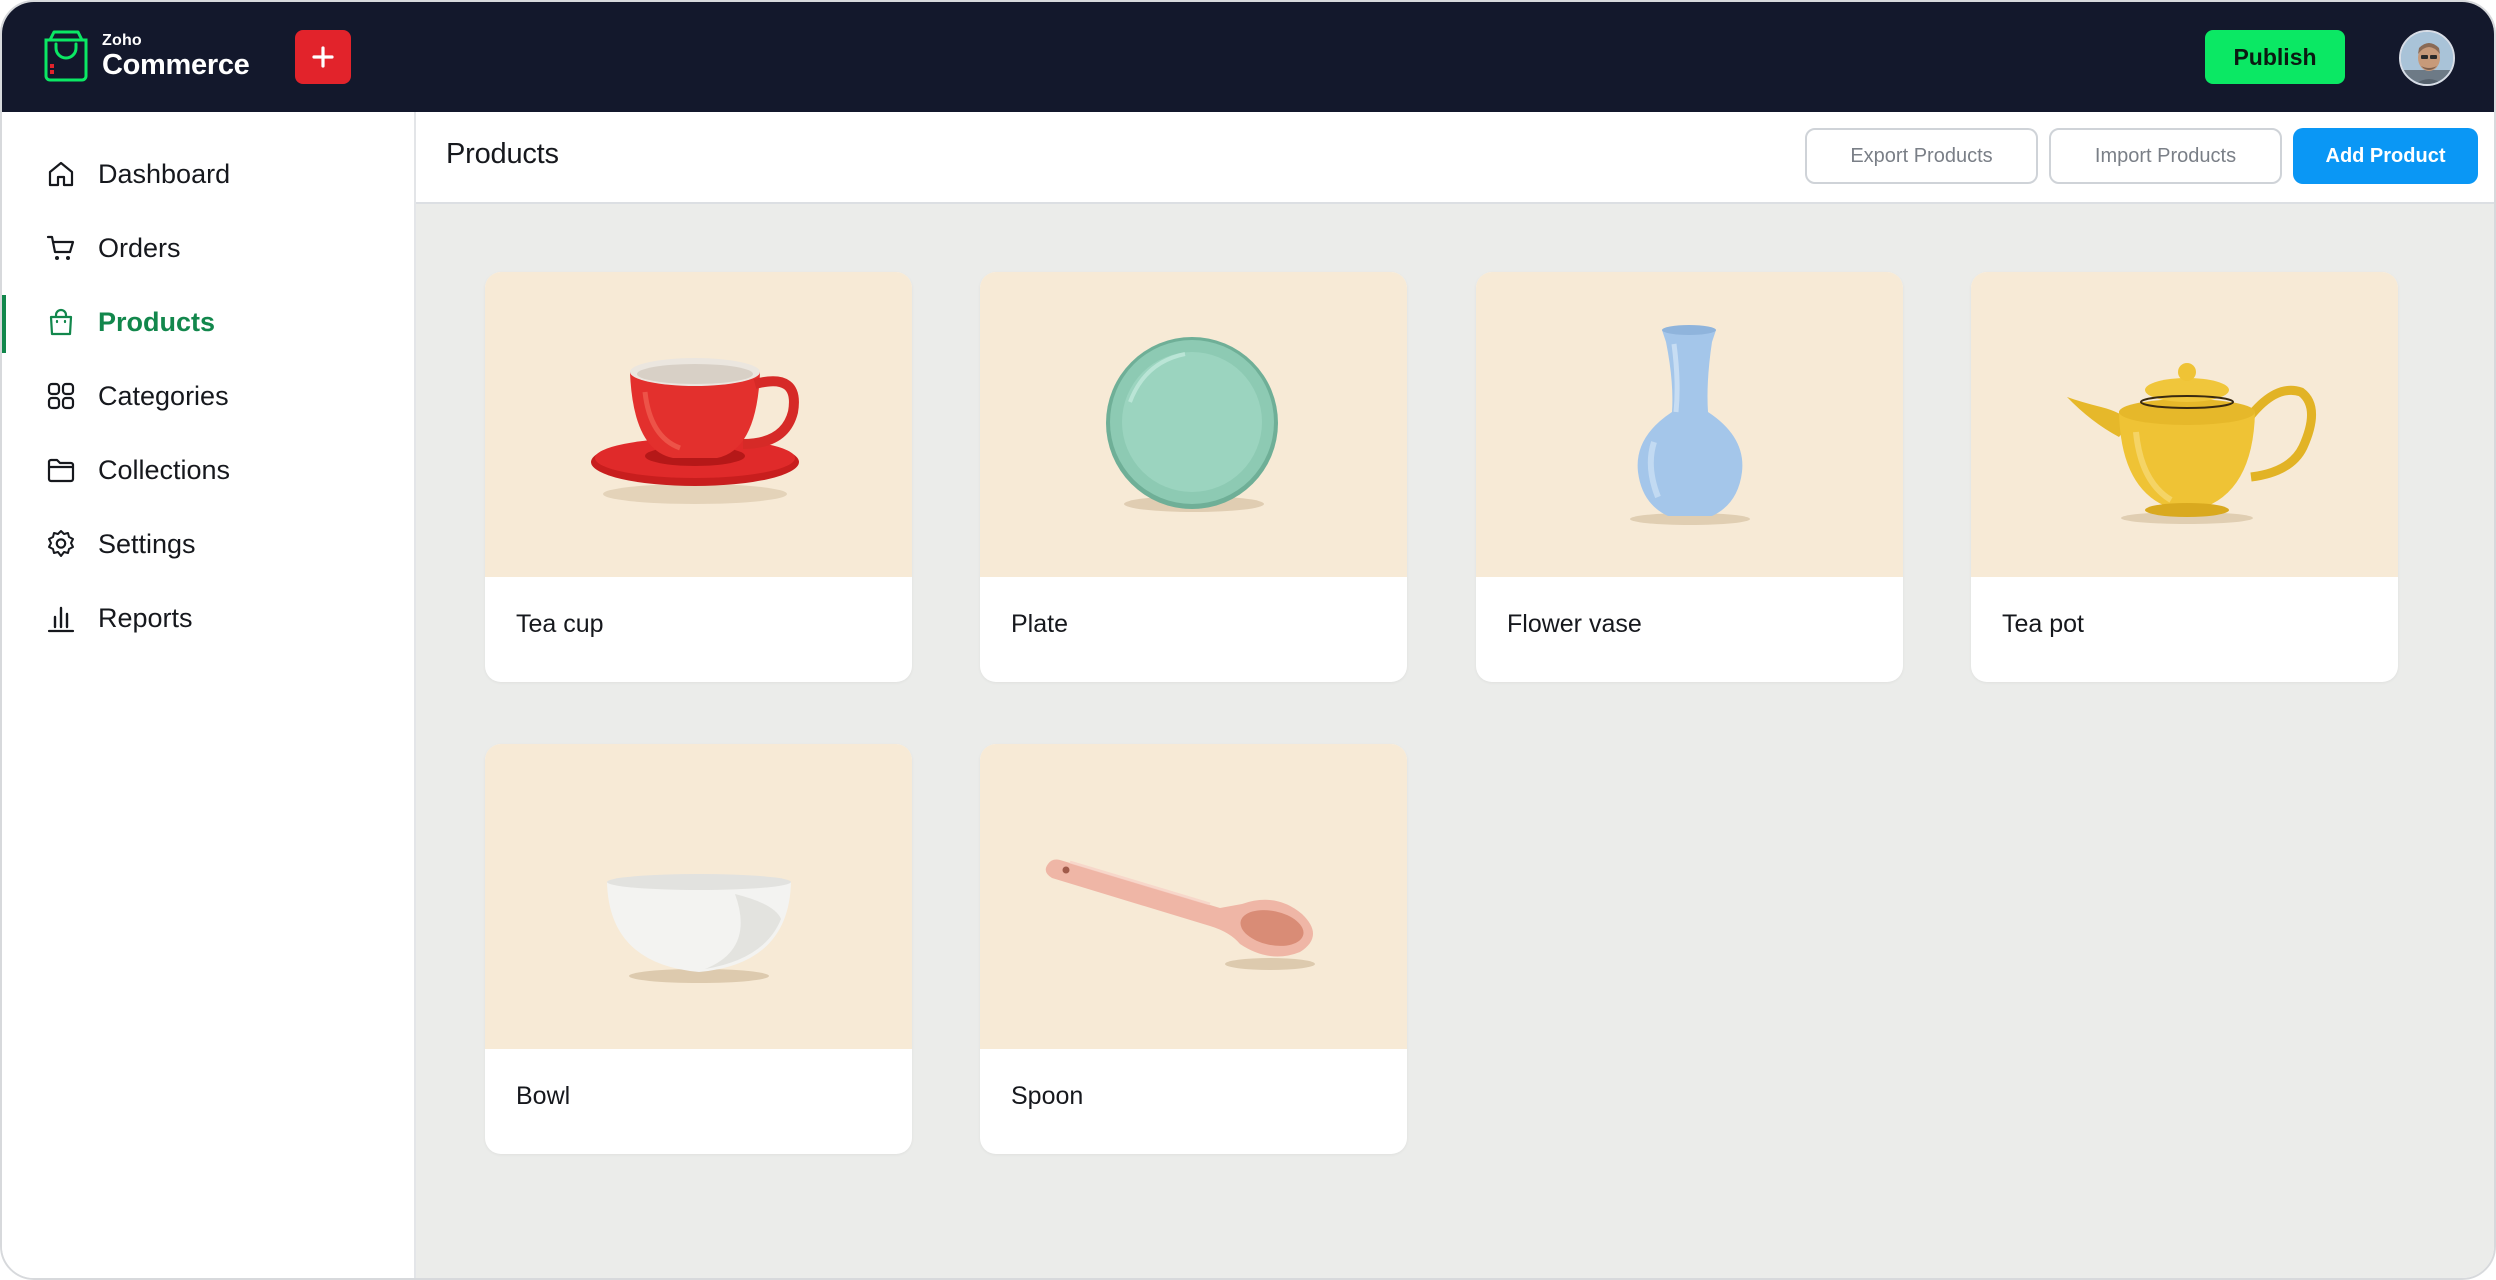  I want to click on sidebar-item-label: Dashboard, so click(164, 173).